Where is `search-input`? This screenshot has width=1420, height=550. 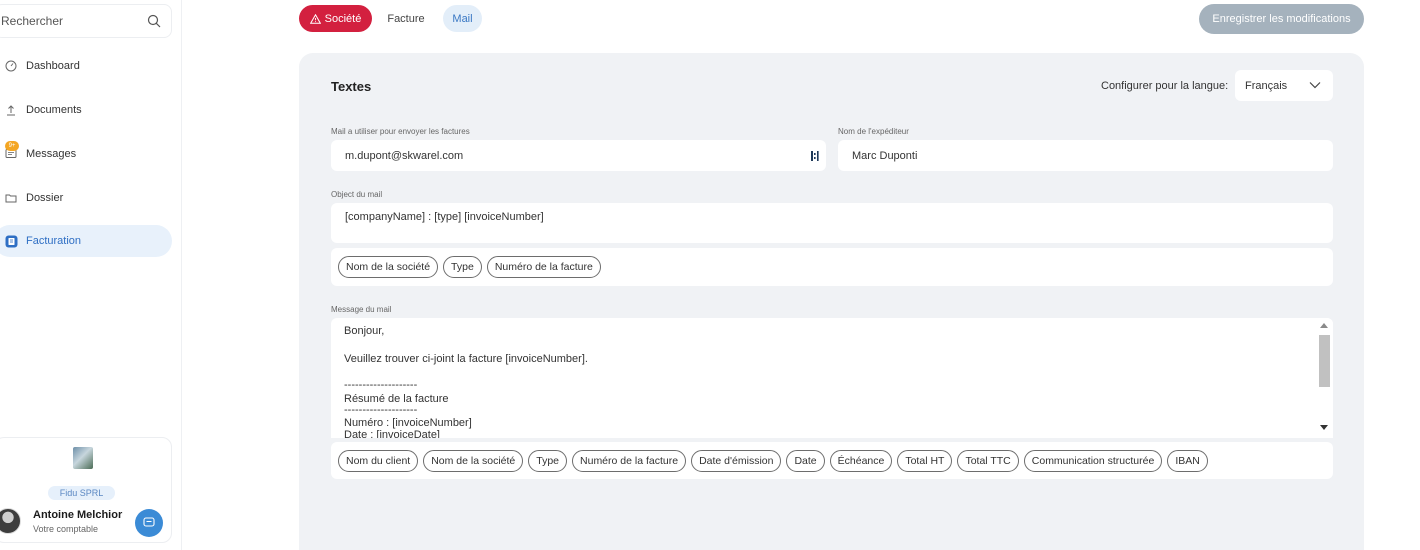 search-input is located at coordinates (71, 21).